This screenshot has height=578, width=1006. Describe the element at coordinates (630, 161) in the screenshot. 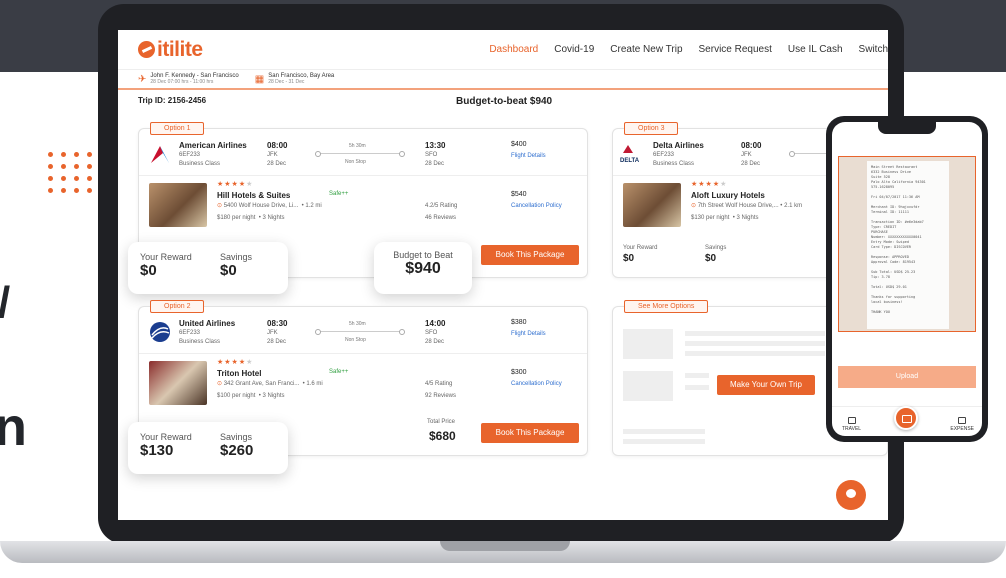

I see `svg-text: DELTA` at that location.